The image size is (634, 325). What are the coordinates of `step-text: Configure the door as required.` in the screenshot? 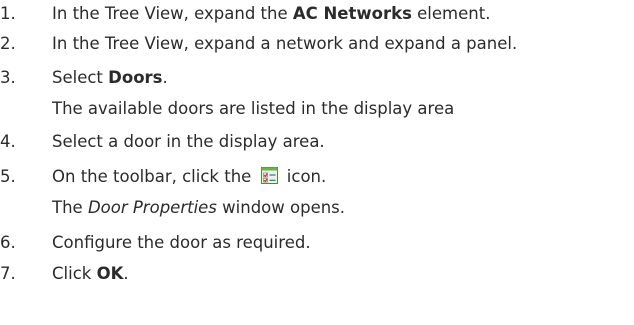 It's located at (181, 242).